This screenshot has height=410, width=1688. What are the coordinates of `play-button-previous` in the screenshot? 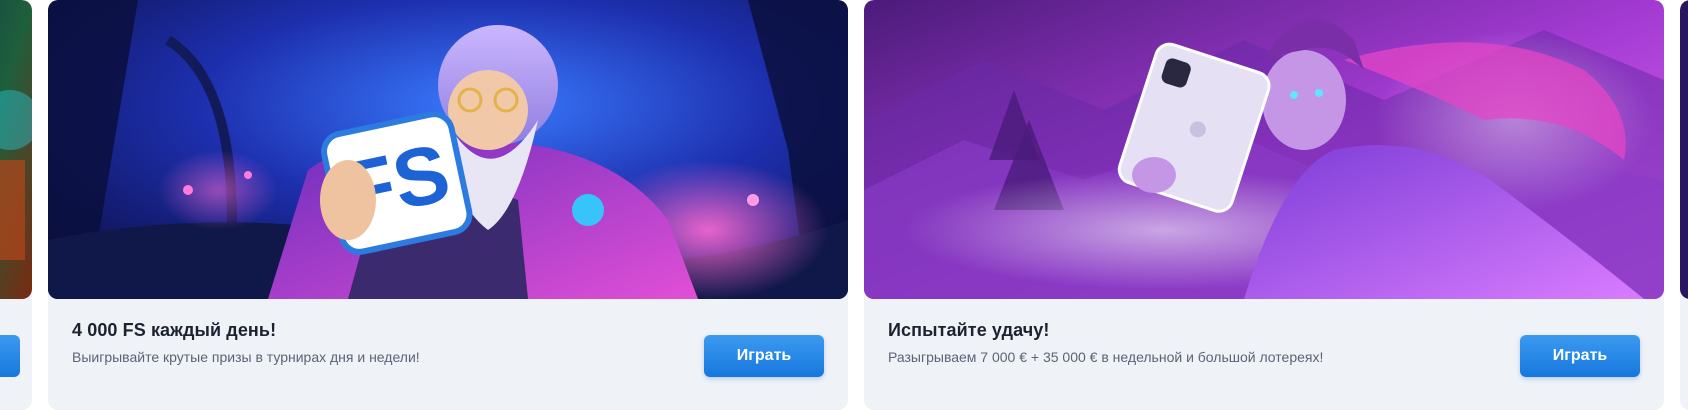 It's located at (10, 356).